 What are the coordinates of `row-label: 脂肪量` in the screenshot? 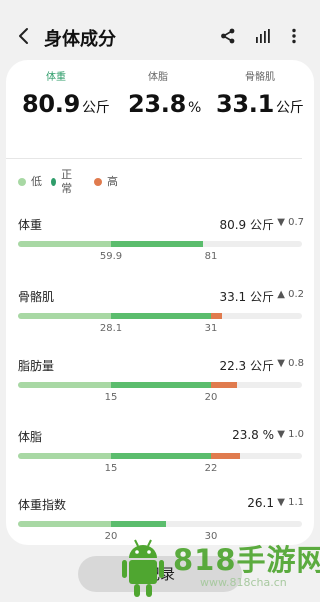 It's located at (36, 366).